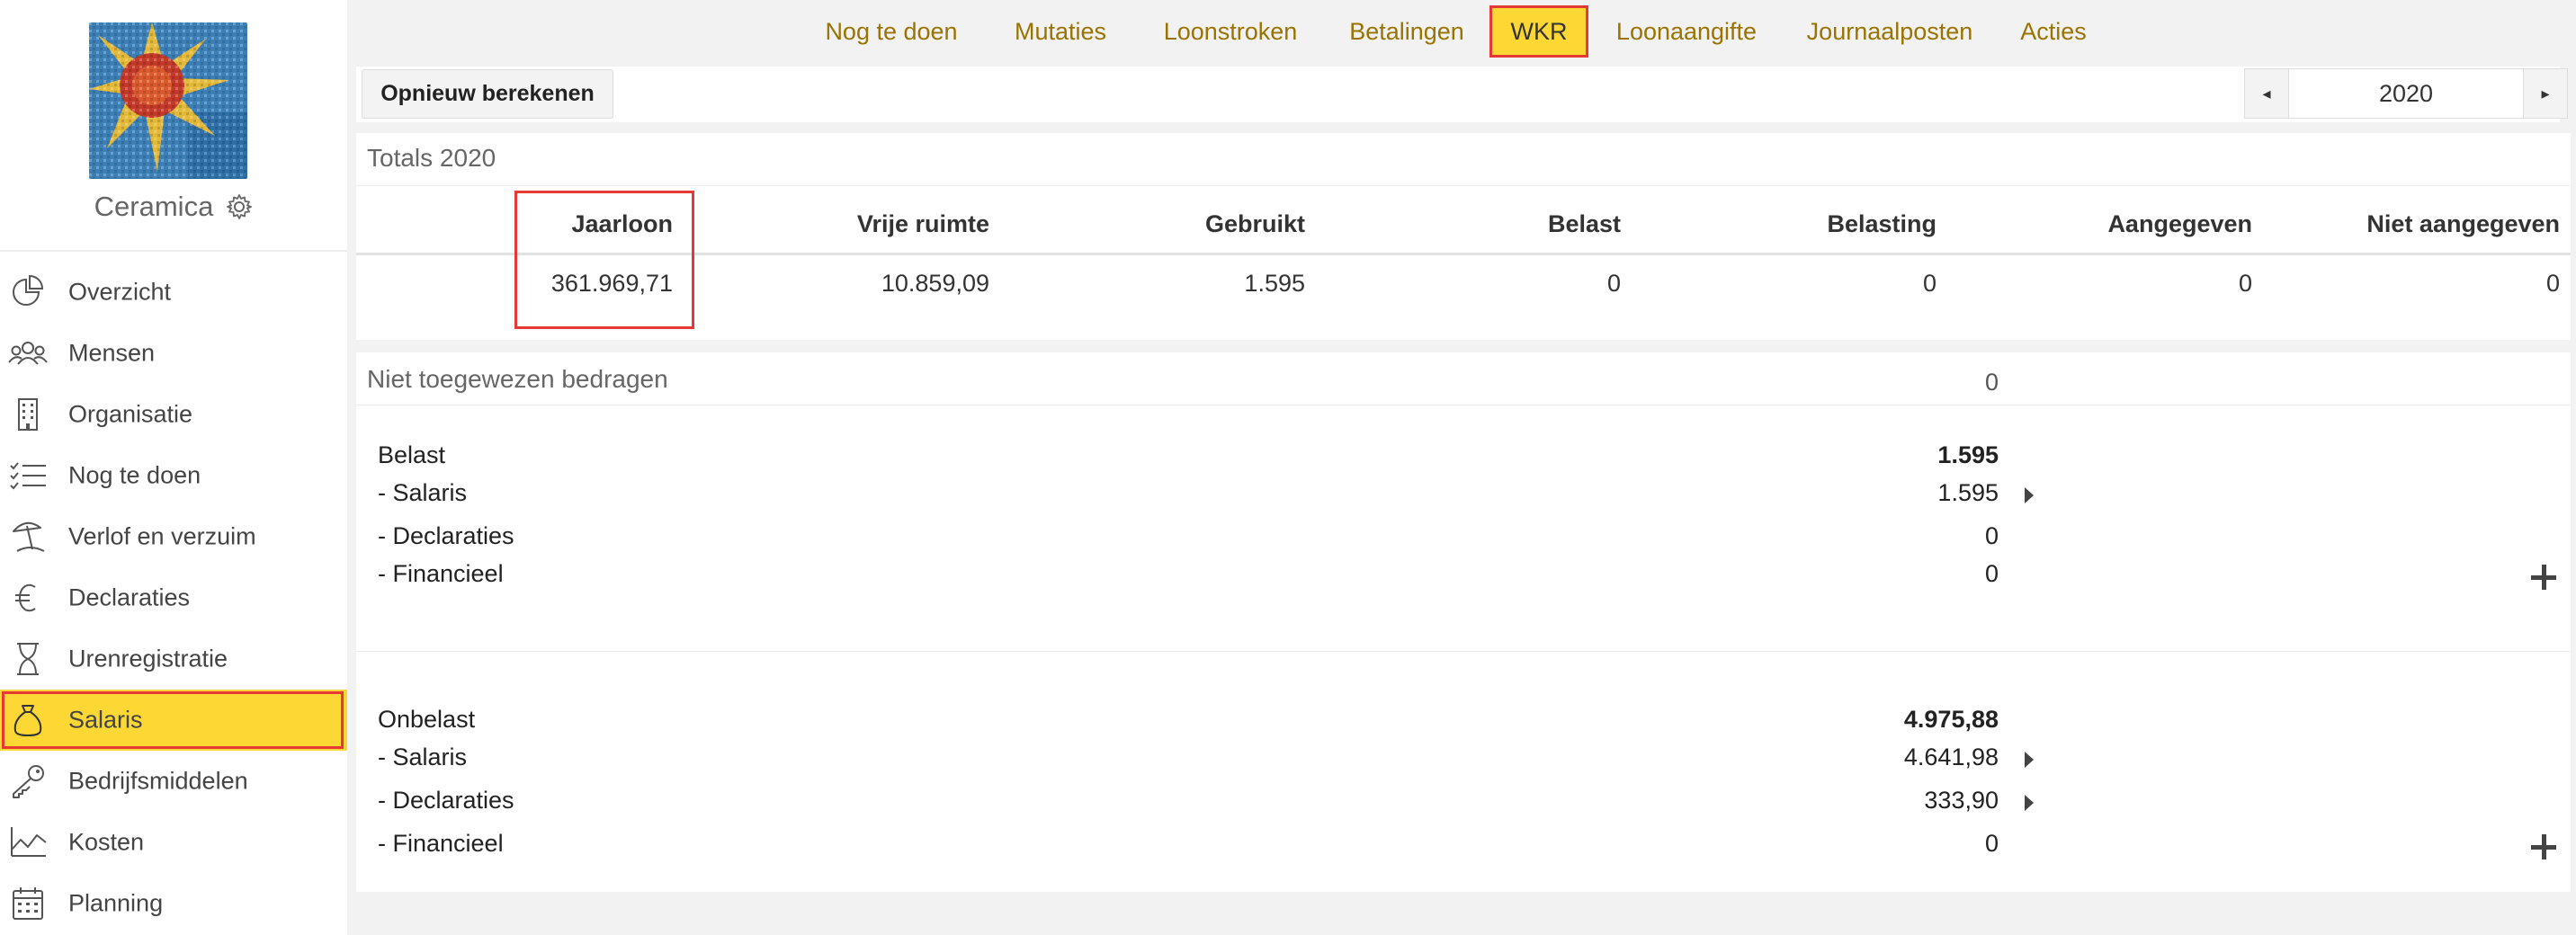 The image size is (2576, 935). What do you see at coordinates (412, 455) in the screenshot?
I see `belast-label: Belast` at bounding box center [412, 455].